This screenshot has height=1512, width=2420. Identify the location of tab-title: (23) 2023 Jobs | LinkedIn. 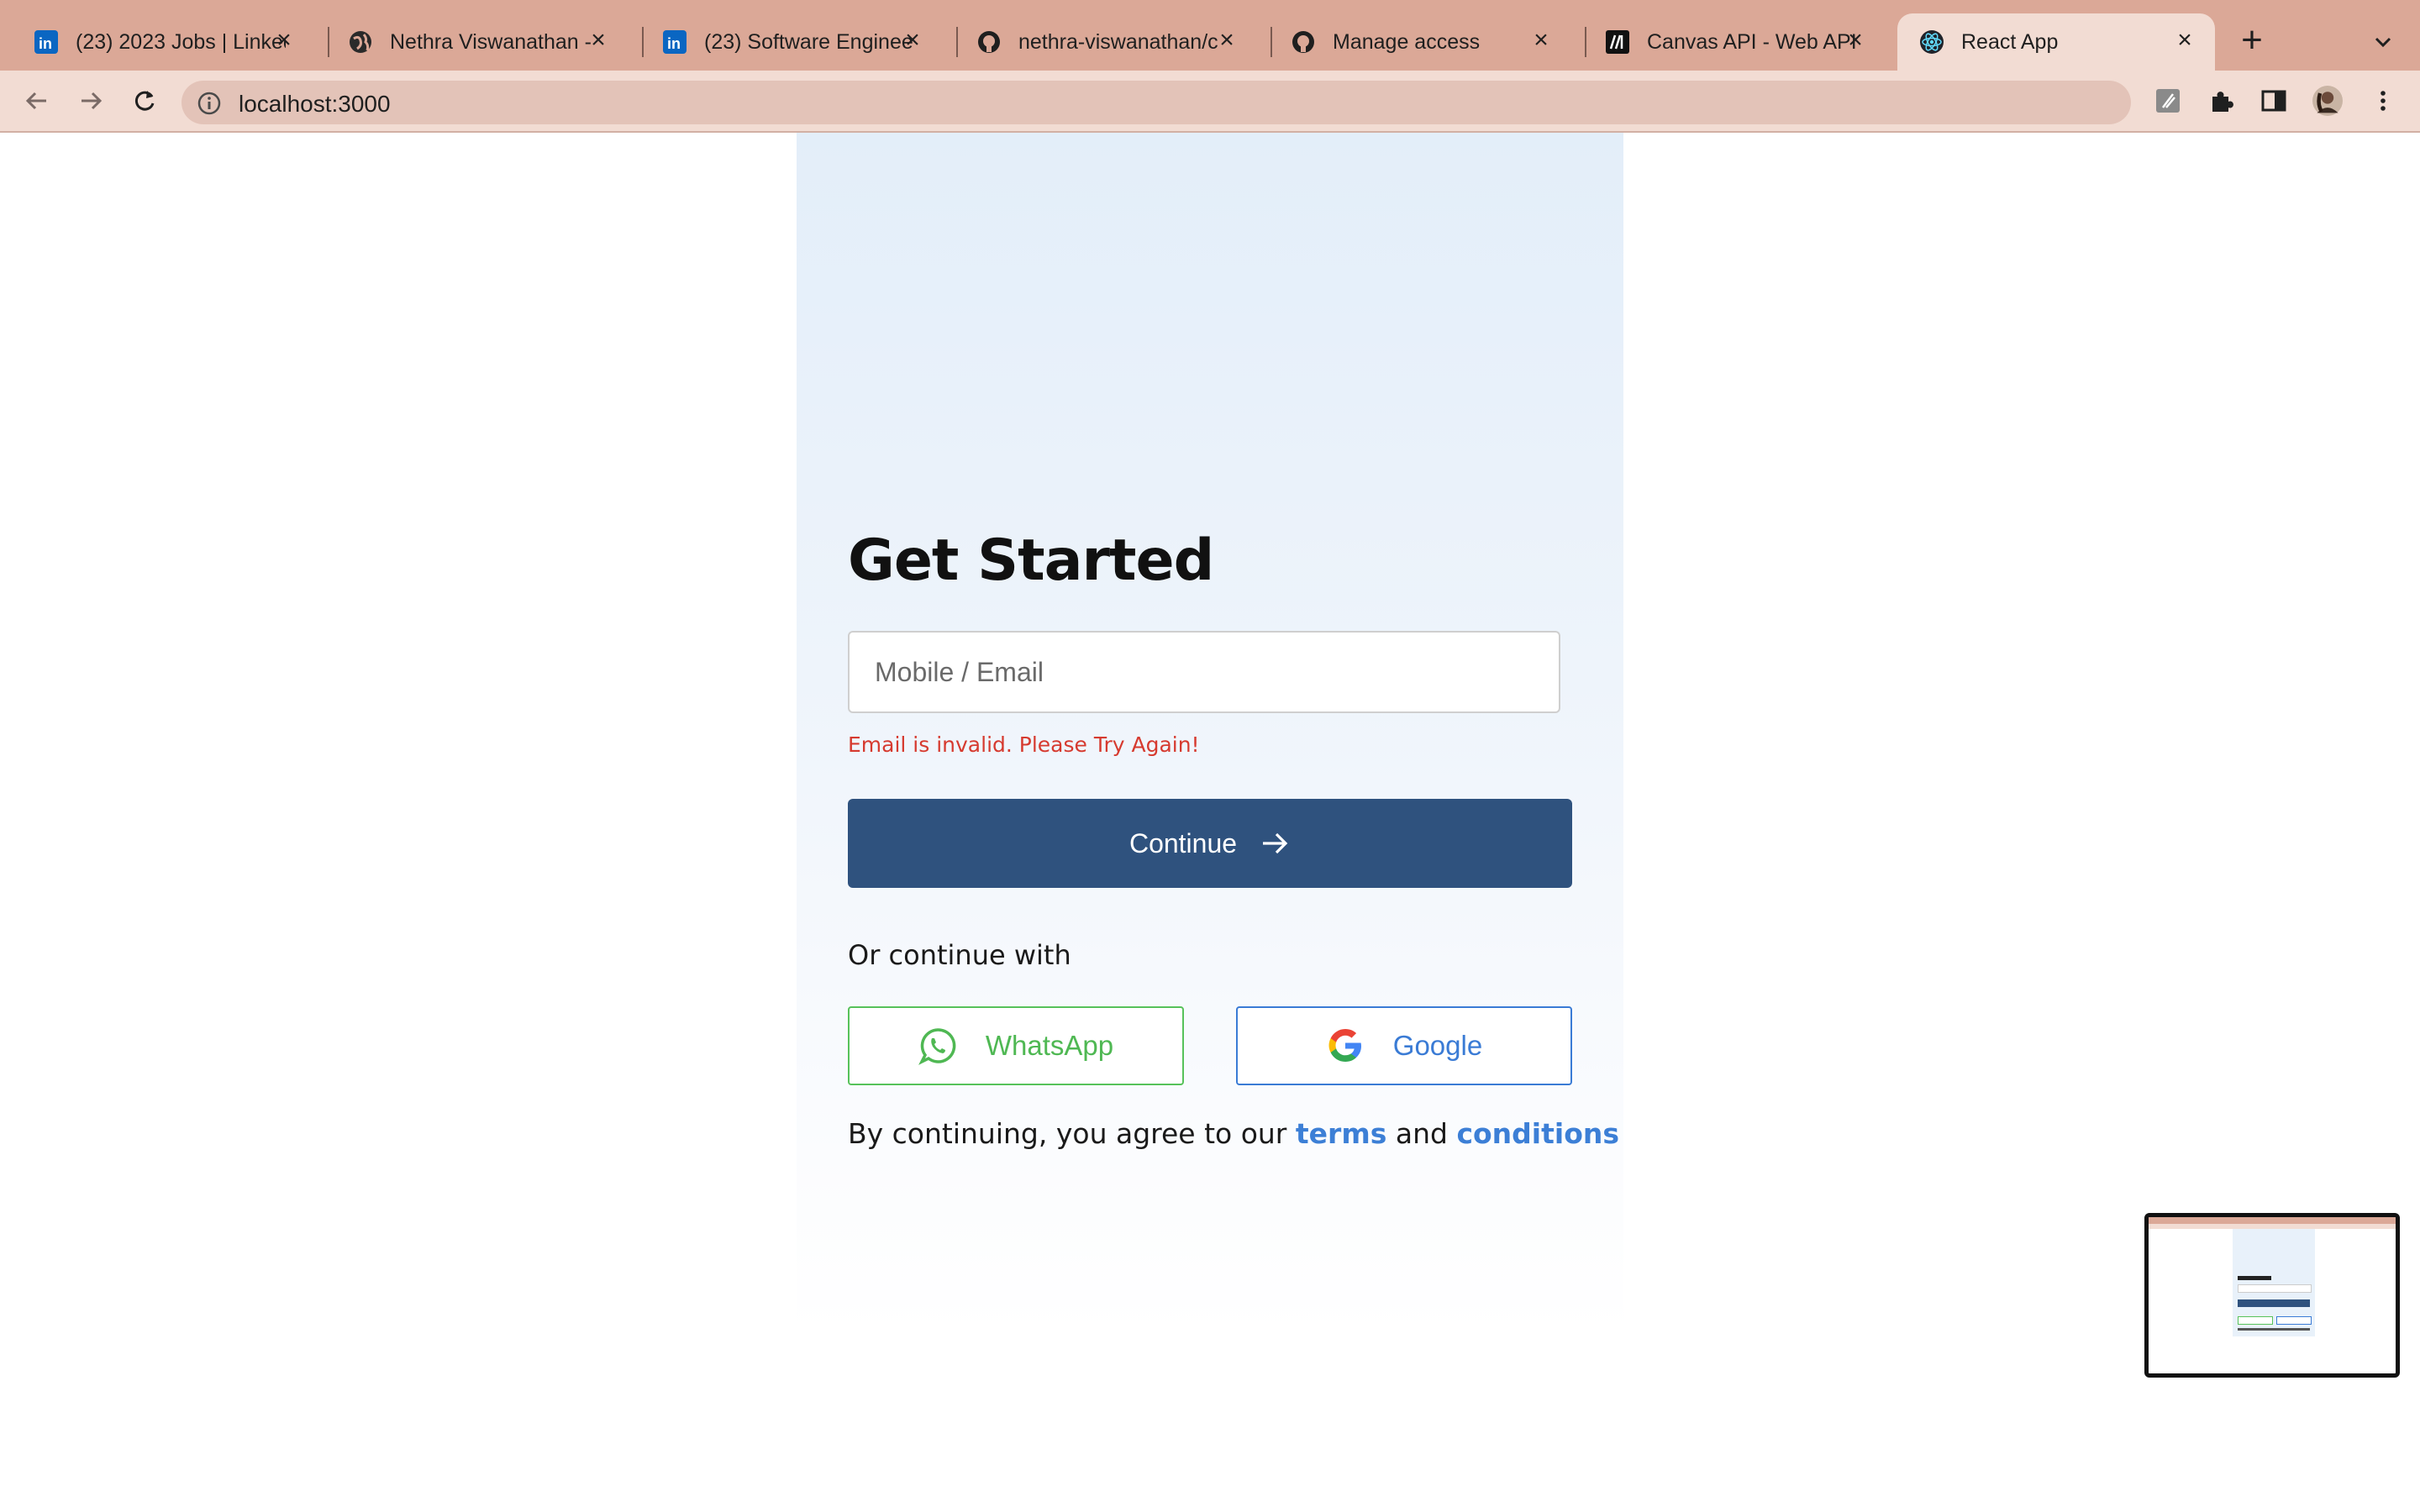
(181, 41).